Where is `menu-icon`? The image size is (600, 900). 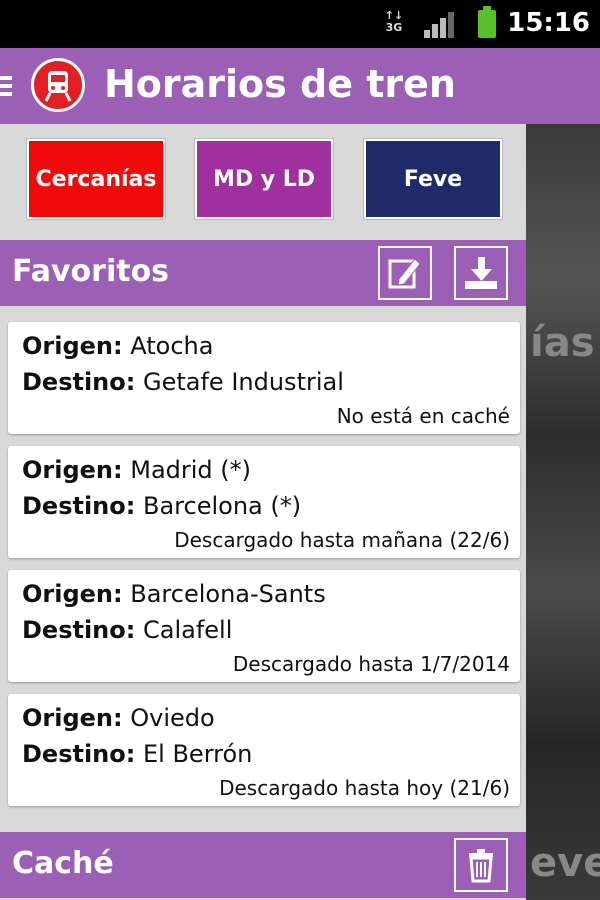
menu-icon is located at coordinates (6, 86).